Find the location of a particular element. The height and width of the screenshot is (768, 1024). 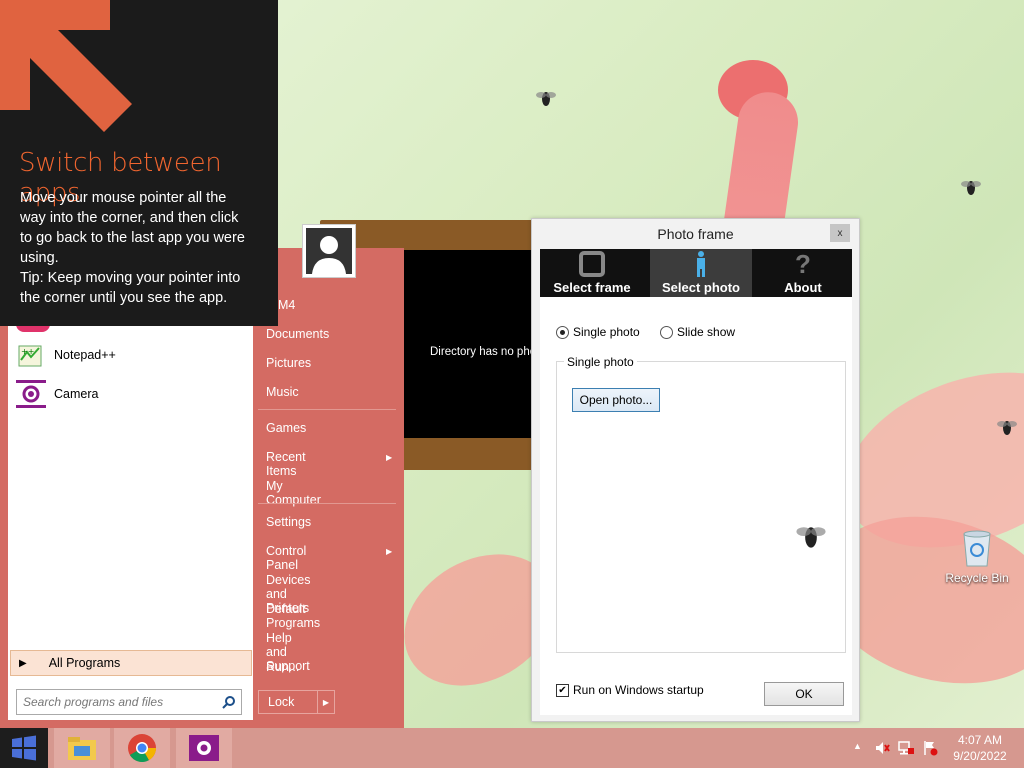

camera-app-icon is located at coordinates (204, 748).